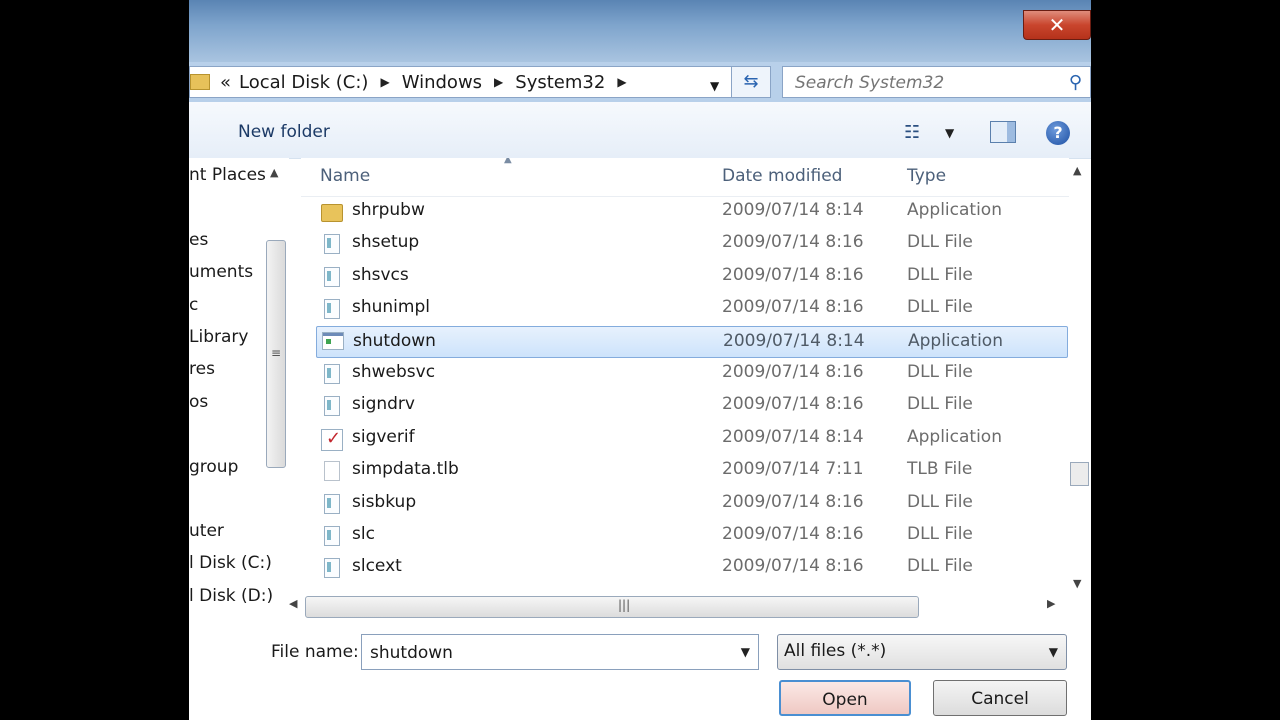 Image resolution: width=1280 pixels, height=720 pixels. What do you see at coordinates (1077, 583) in the screenshot?
I see `scroll-down-icon: ▼` at bounding box center [1077, 583].